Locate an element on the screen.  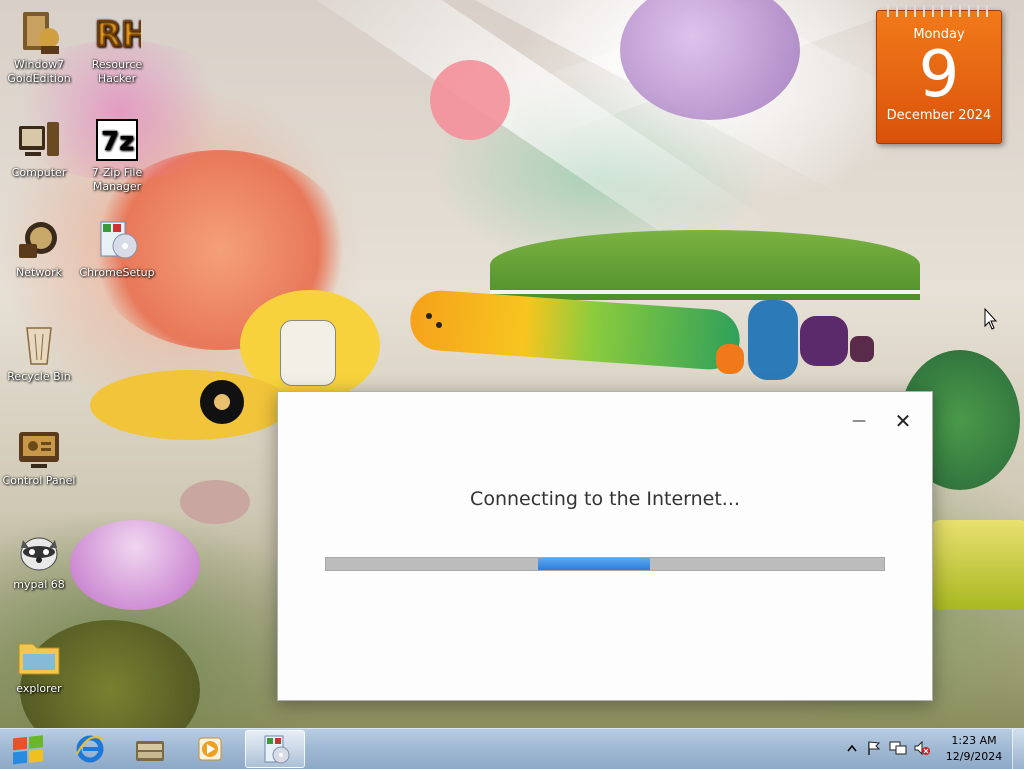
chrome-setup-task-icon is located at coordinates (277, 749).